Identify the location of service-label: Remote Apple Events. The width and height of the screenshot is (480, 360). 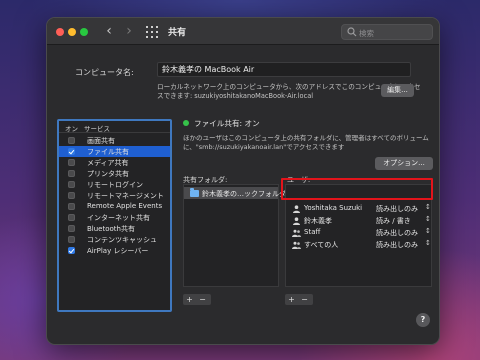
(125, 206).